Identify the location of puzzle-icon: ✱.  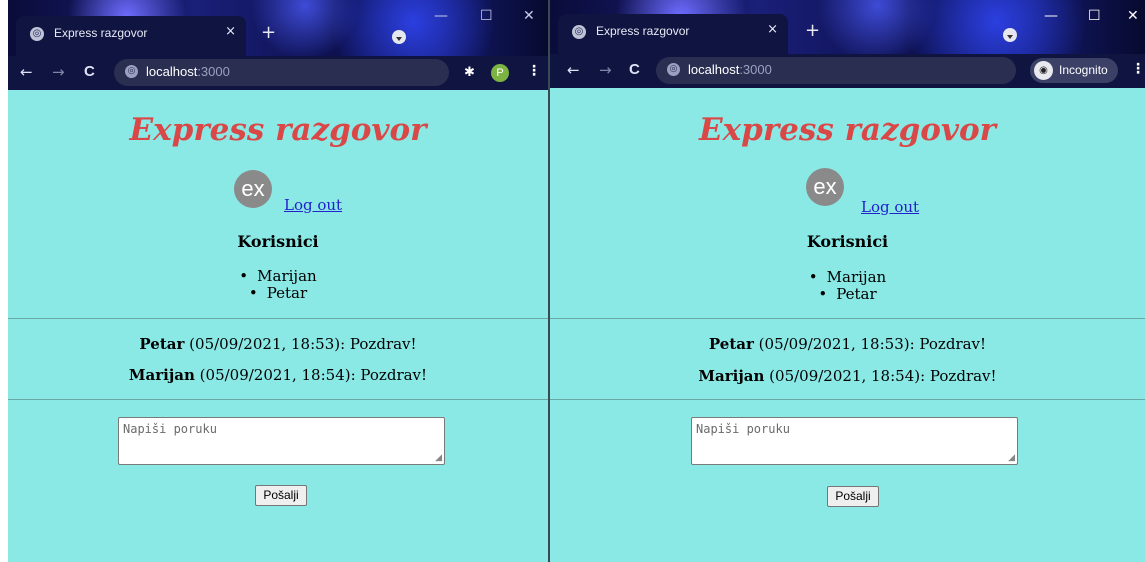
(469, 72).